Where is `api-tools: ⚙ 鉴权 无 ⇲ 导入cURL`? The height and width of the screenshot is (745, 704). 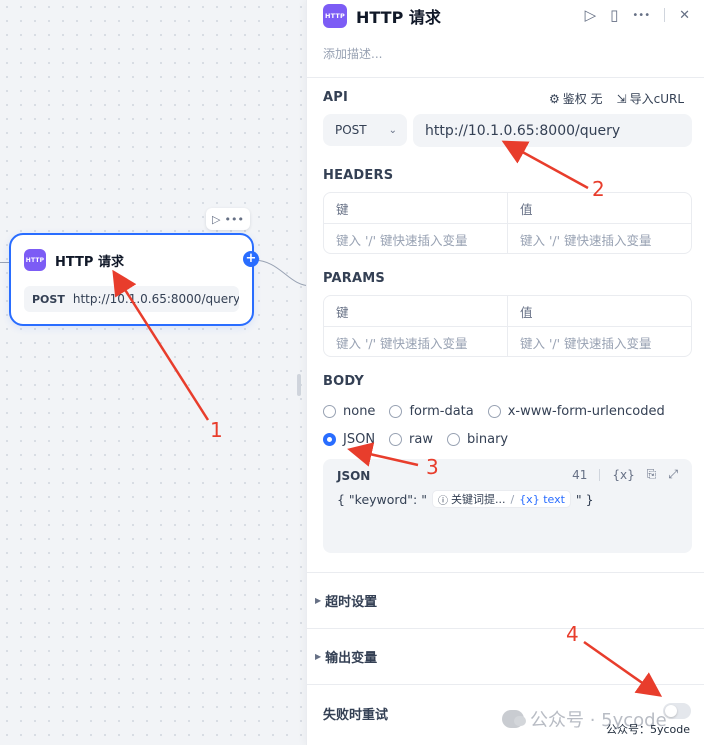
api-tools: ⚙ 鉴权 无 ⇲ 导入cURL is located at coordinates (616, 98).